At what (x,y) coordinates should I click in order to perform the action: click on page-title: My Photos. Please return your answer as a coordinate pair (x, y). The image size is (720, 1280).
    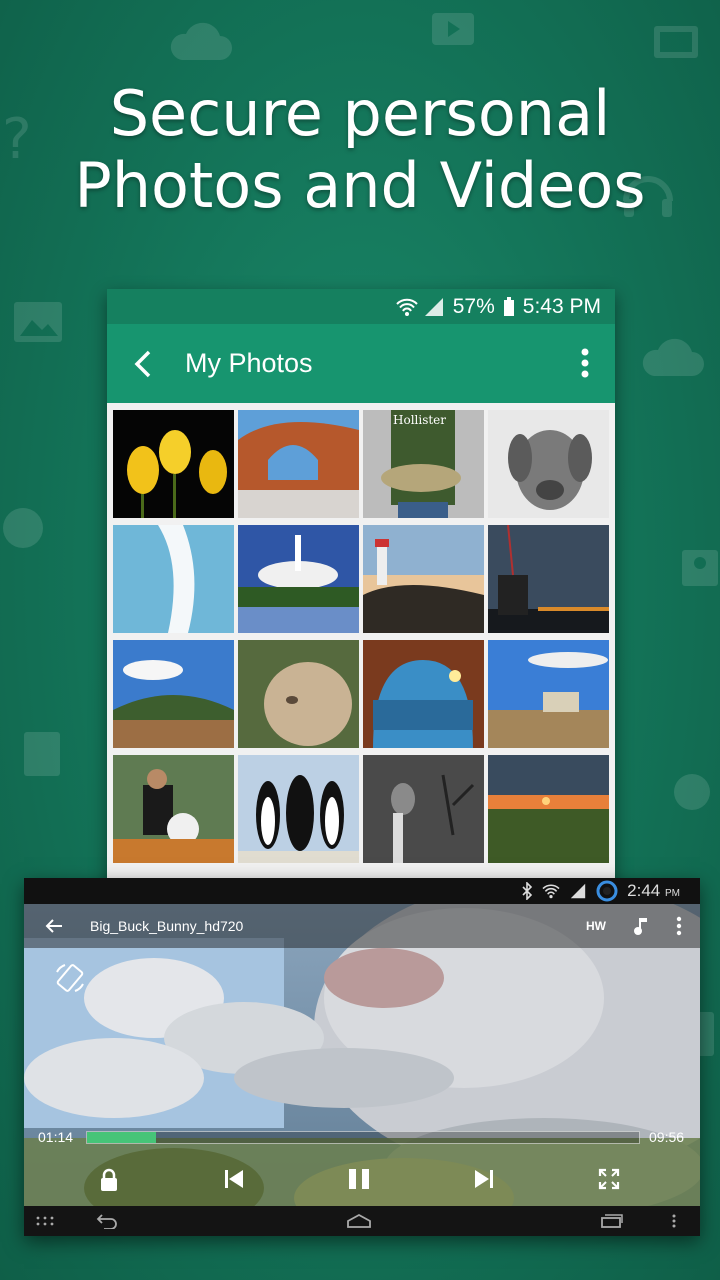
    Looking at the image, I should click on (249, 363).